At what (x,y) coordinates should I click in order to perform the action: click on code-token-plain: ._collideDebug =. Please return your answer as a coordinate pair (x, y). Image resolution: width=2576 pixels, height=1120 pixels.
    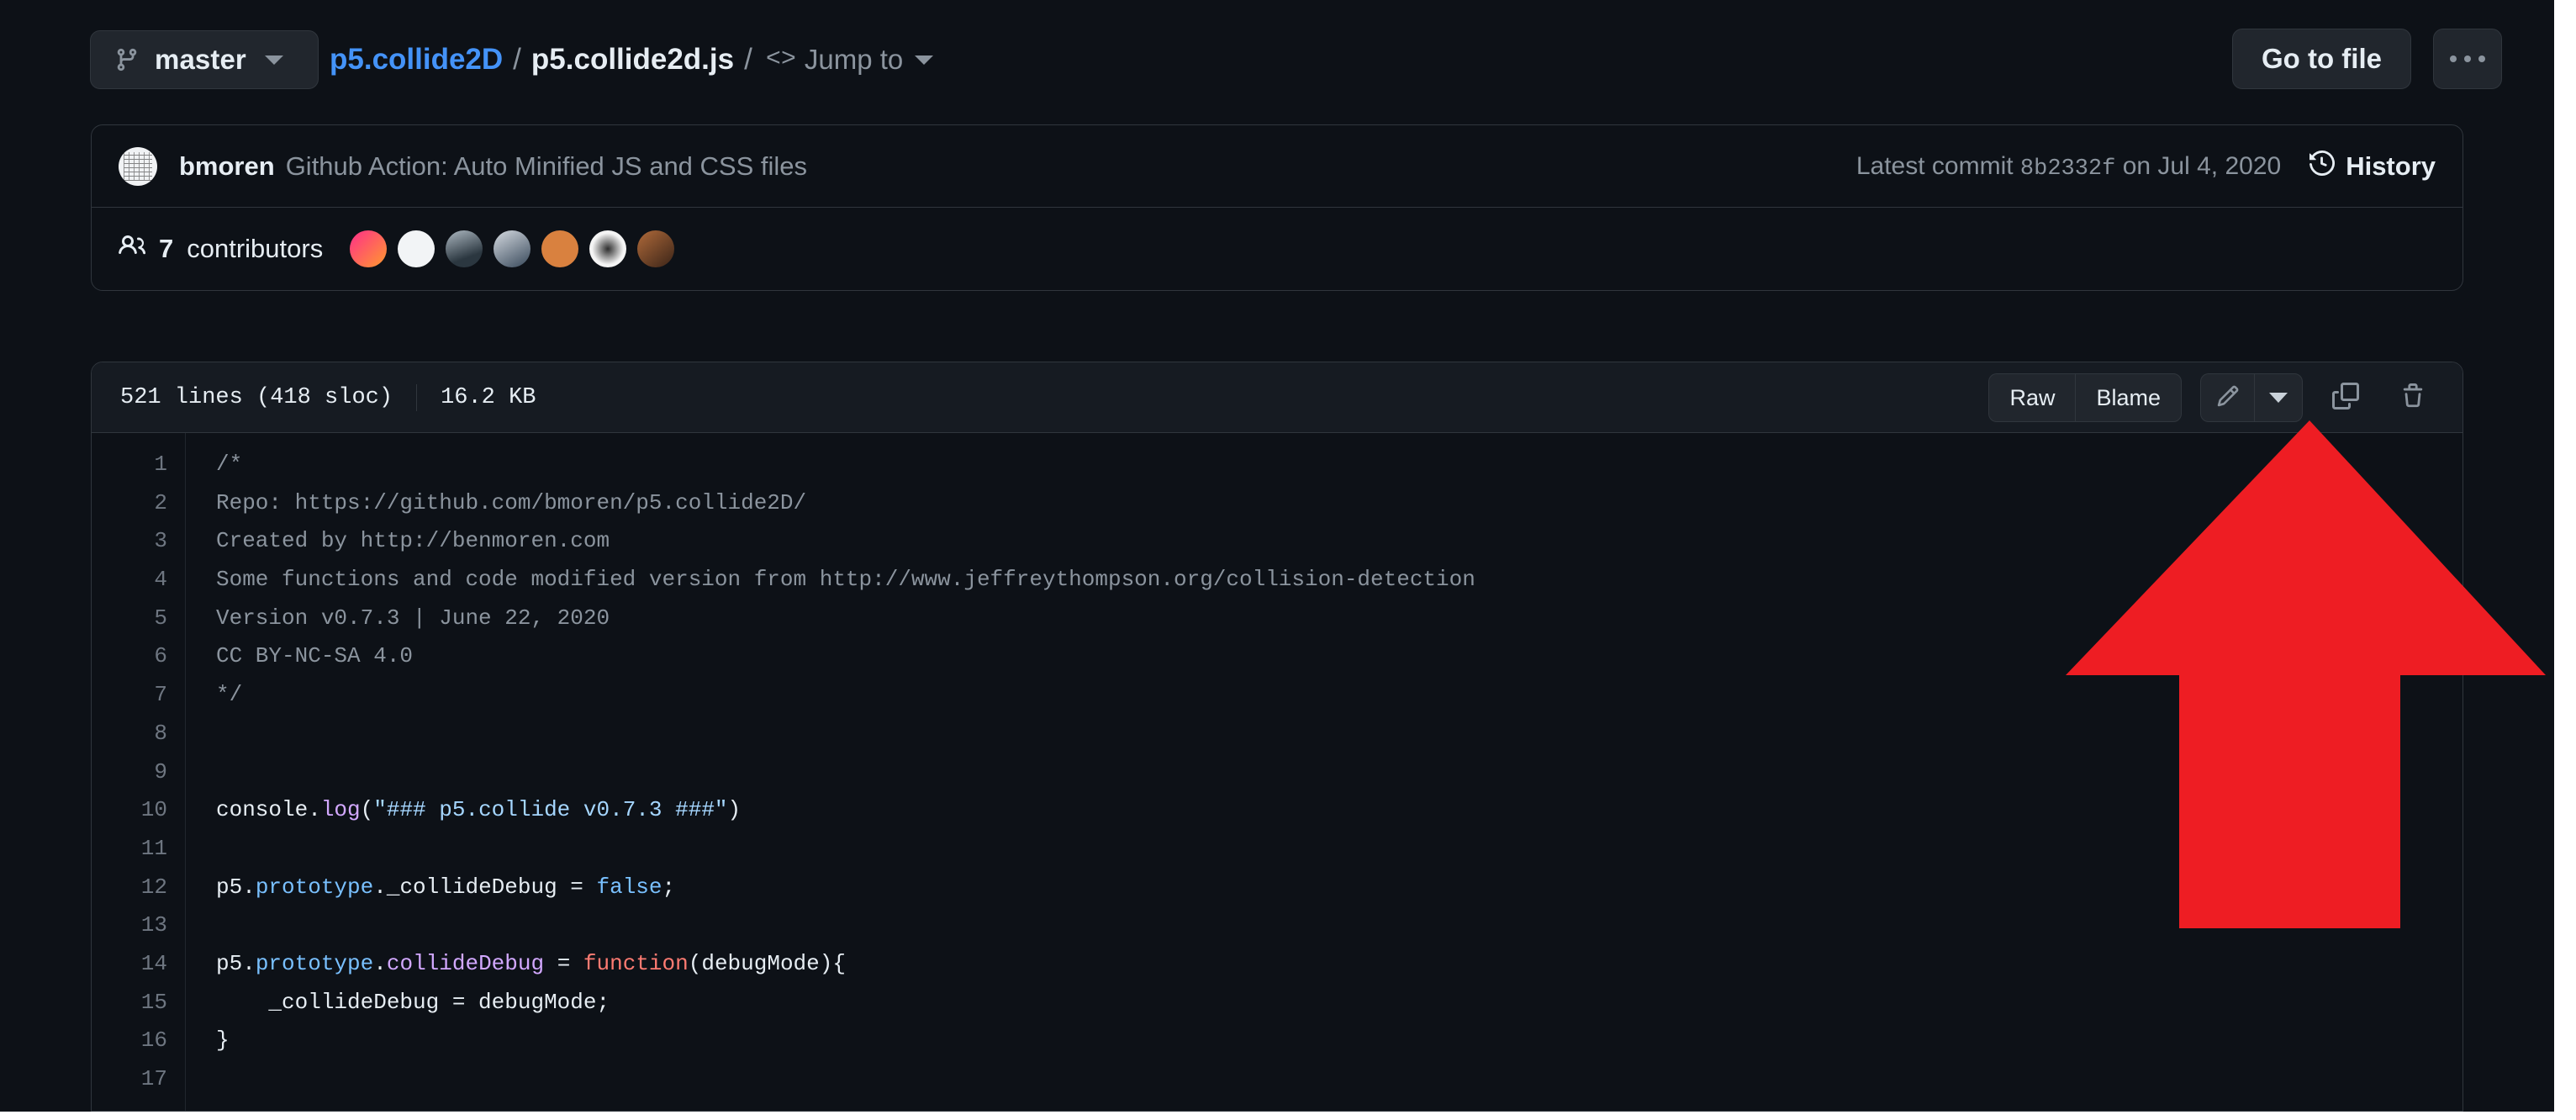
    Looking at the image, I should click on (485, 887).